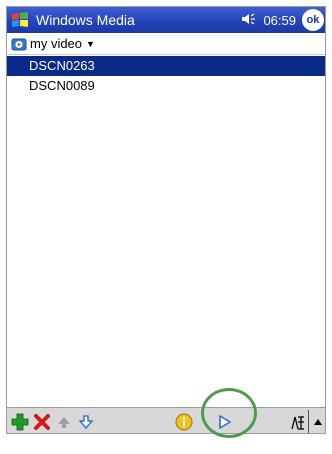 Image resolution: width=332 pixels, height=454 pixels. What do you see at coordinates (224, 422) in the screenshot?
I see `play-icon` at bounding box center [224, 422].